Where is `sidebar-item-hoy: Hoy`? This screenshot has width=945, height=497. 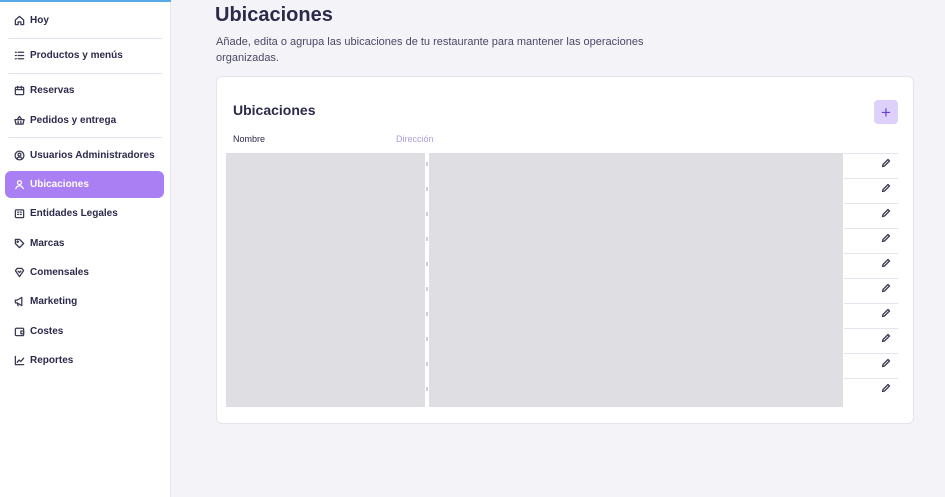
sidebar-item-hoy: Hoy is located at coordinates (84, 20).